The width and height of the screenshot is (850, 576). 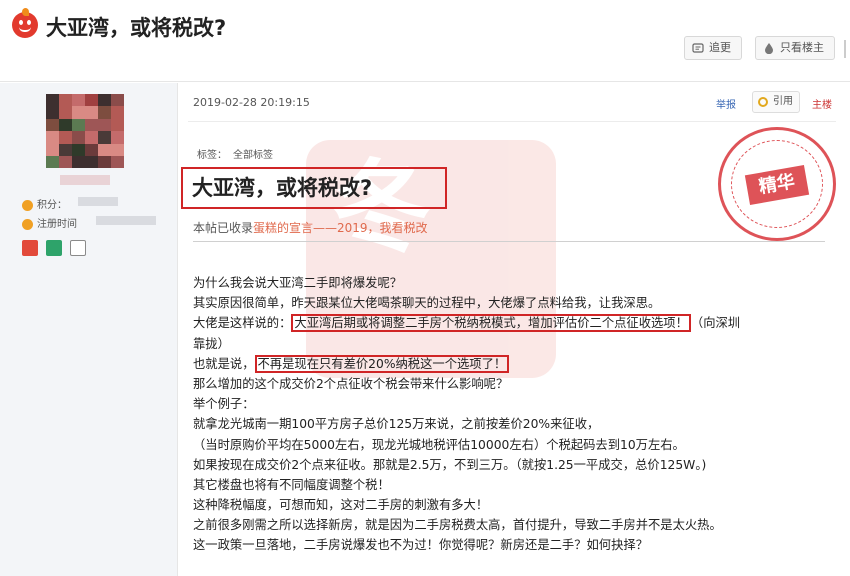 I want to click on body-line: 其实原因很简单，昨天跟某位大佬喝茶聊天的过程中，大佬爆了点料给我，让我深思。, so click(x=427, y=303).